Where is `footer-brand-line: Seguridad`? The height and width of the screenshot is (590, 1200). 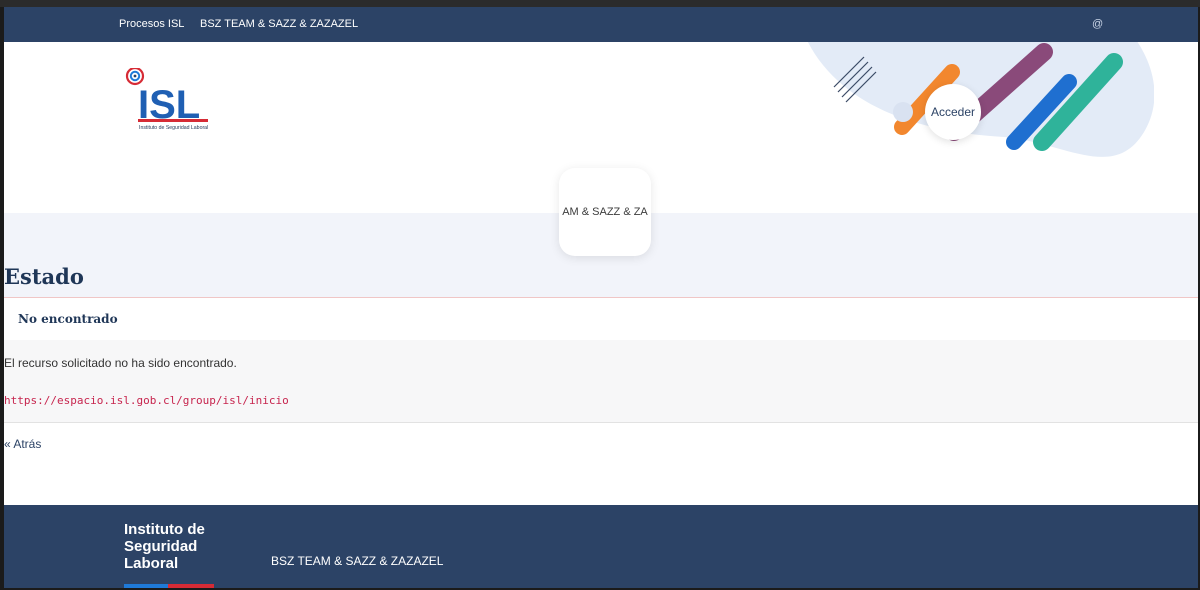
footer-brand-line: Seguridad is located at coordinates (161, 546).